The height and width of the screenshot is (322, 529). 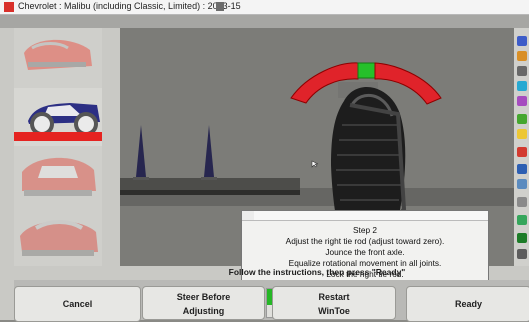 I want to click on status-strip, so click(x=264, y=21).